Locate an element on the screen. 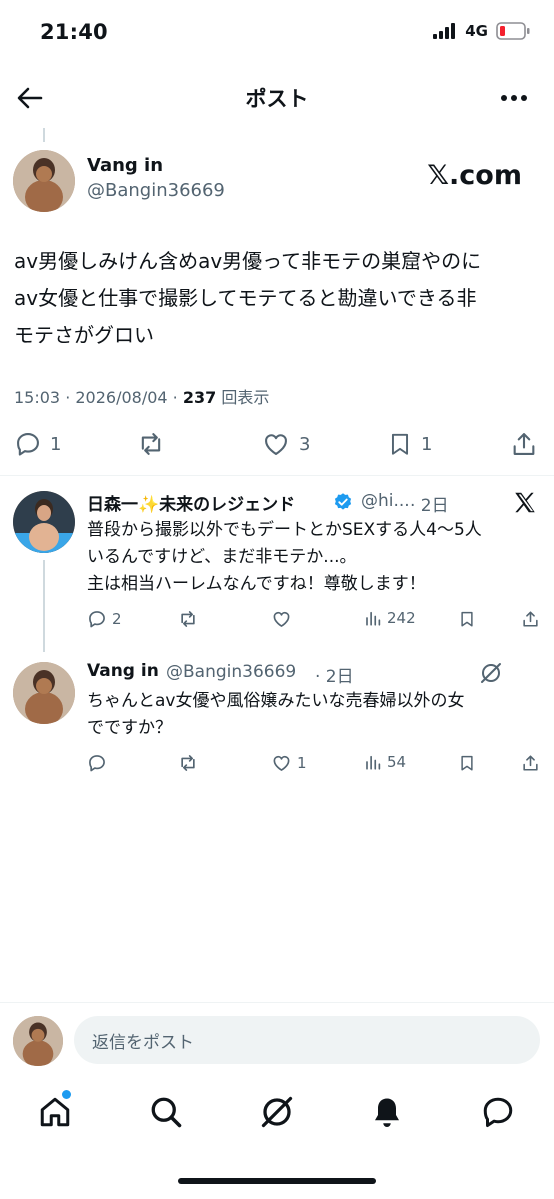  like-count: 3 is located at coordinates (305, 444).